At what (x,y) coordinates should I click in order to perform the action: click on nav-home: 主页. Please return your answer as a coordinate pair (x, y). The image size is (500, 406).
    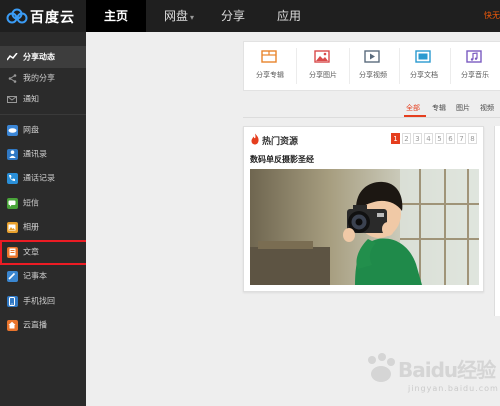
    Looking at the image, I should click on (116, 16).